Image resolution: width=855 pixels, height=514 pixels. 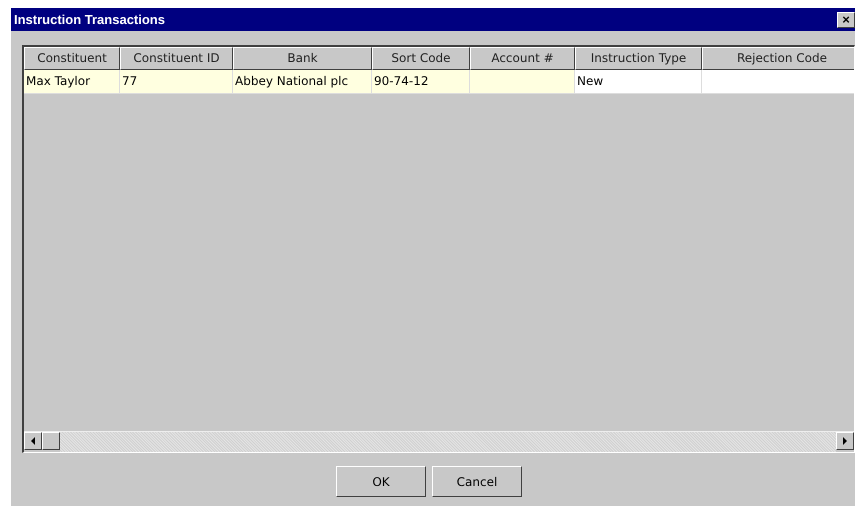 What do you see at coordinates (638, 82) in the screenshot?
I see `table-cell: New` at bounding box center [638, 82].